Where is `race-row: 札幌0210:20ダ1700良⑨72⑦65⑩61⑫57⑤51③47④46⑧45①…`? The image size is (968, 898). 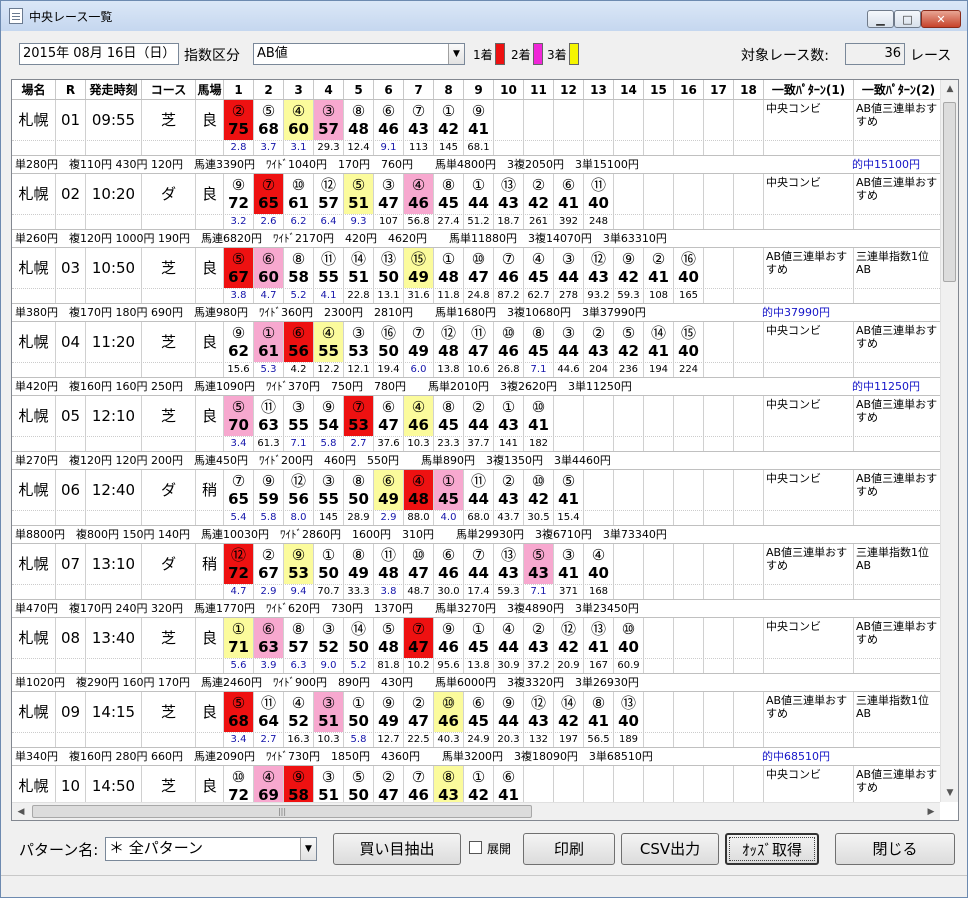
race-row: 札幌0210:20ダ1700良⑨72⑦65⑩61⑫57⑤51③47④46⑧45①… is located at coordinates (476, 211).